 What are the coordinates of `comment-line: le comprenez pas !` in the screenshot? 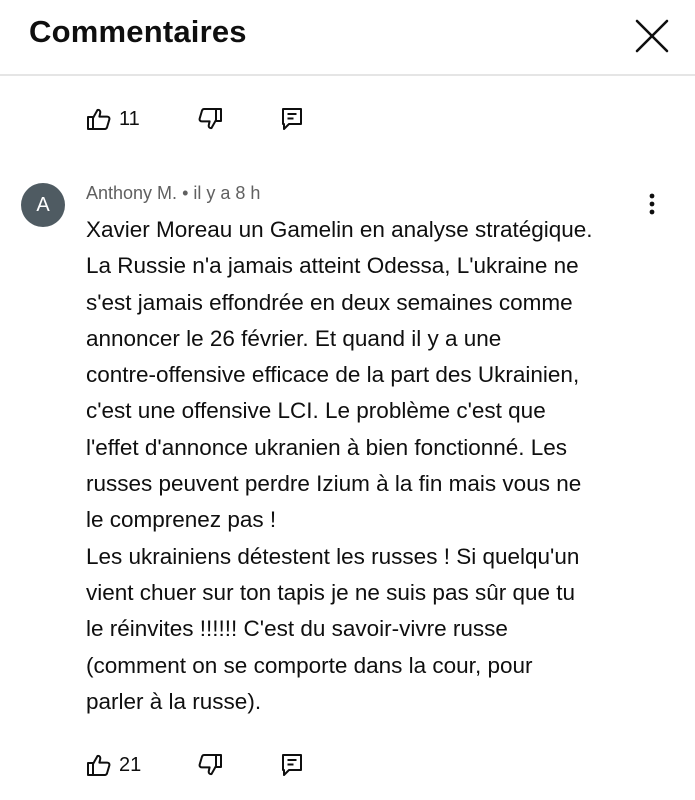 It's located at (181, 520).